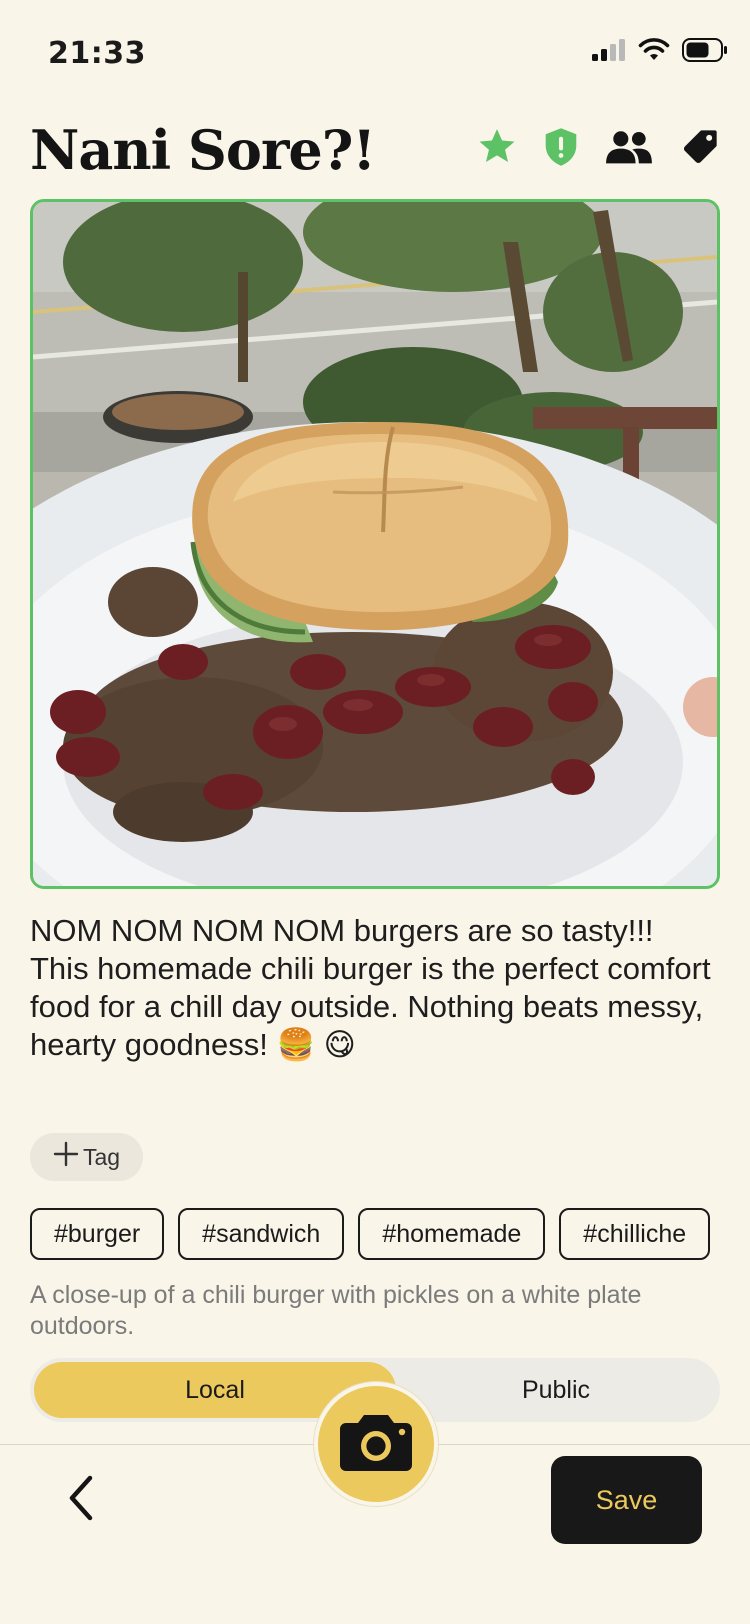  I want to click on camera-icon, so click(376, 1444).